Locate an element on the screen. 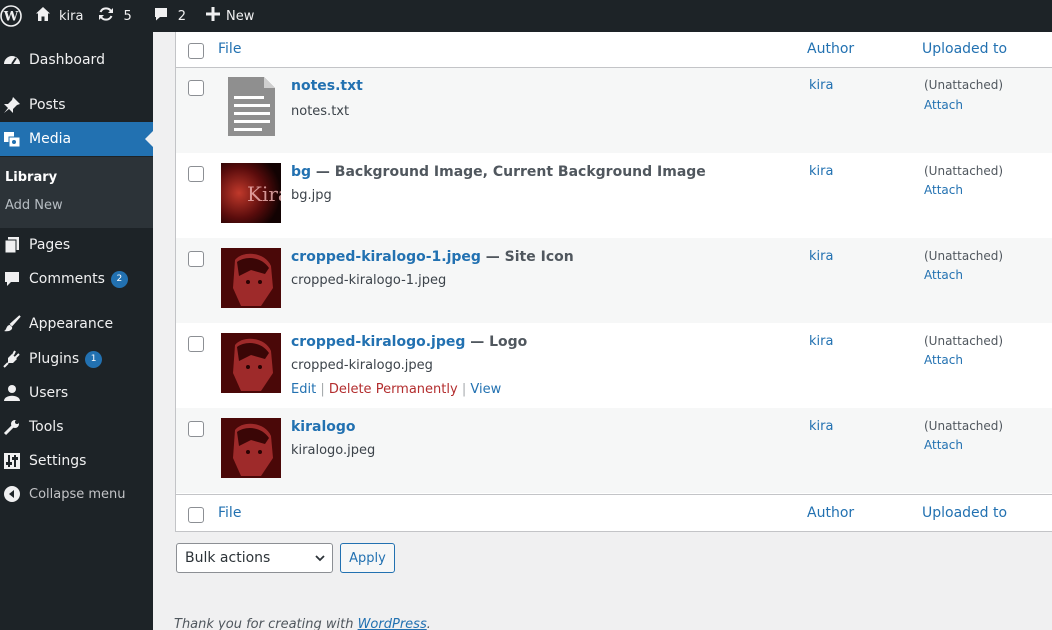 The height and width of the screenshot is (630, 1052). menu-users: Users is located at coordinates (76, 393).